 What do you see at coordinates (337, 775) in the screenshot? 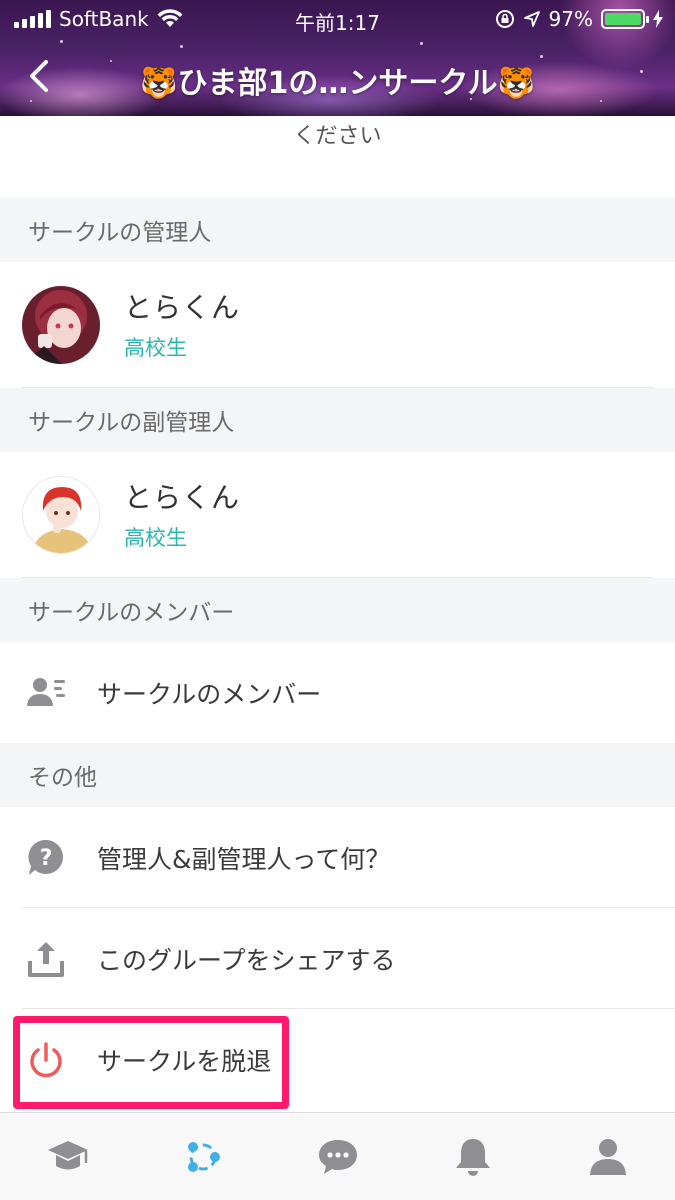
I see `section-header-other: その他` at bounding box center [337, 775].